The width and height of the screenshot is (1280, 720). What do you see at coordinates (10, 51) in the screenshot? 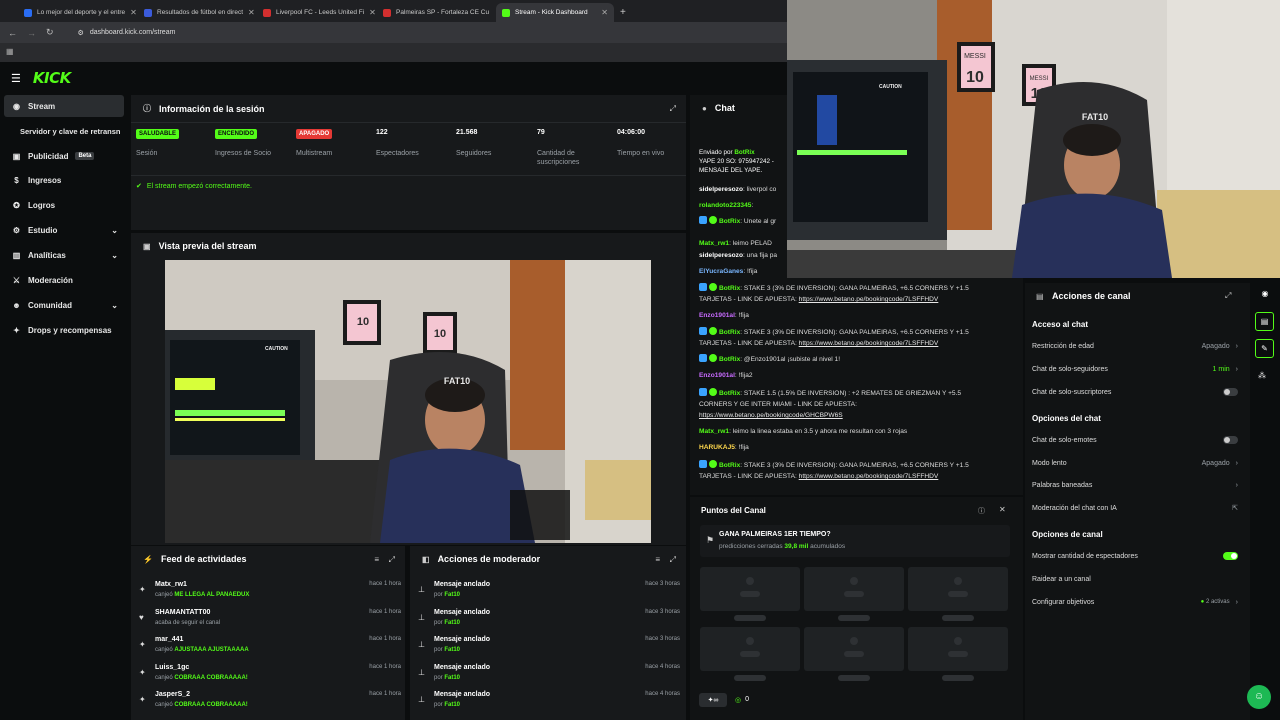
I see `apps-icon: ▦` at bounding box center [10, 51].